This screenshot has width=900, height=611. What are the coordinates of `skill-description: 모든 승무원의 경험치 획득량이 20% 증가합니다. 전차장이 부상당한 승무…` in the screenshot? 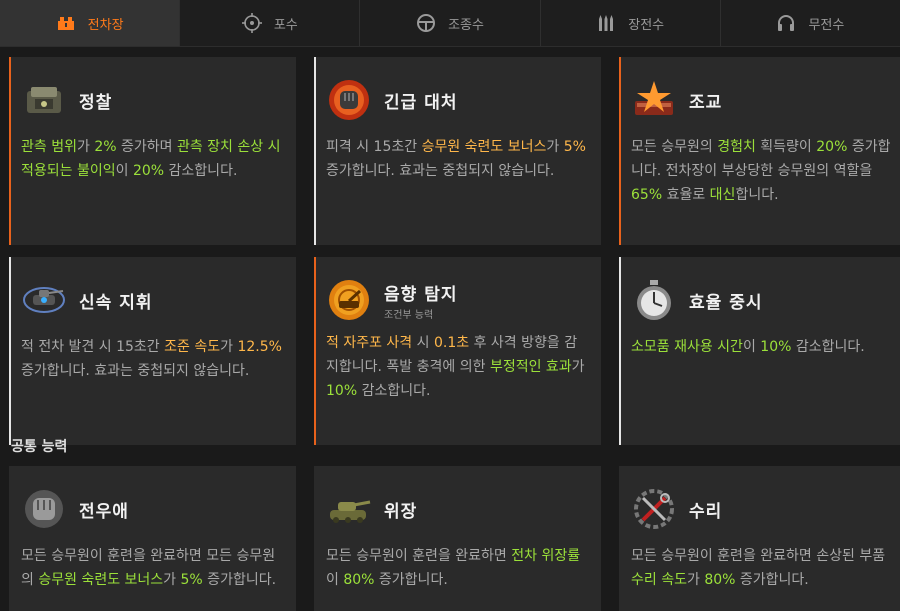 It's located at (761, 171).